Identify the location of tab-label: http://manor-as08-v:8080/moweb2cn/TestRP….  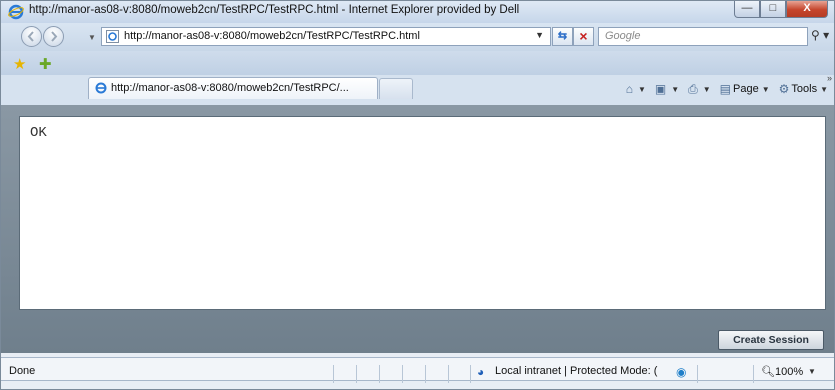
(230, 88).